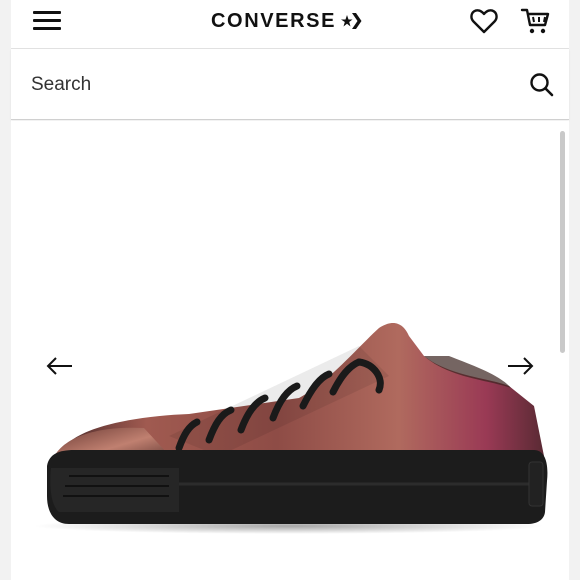  I want to click on shopping-cart-icon, so click(535, 21).